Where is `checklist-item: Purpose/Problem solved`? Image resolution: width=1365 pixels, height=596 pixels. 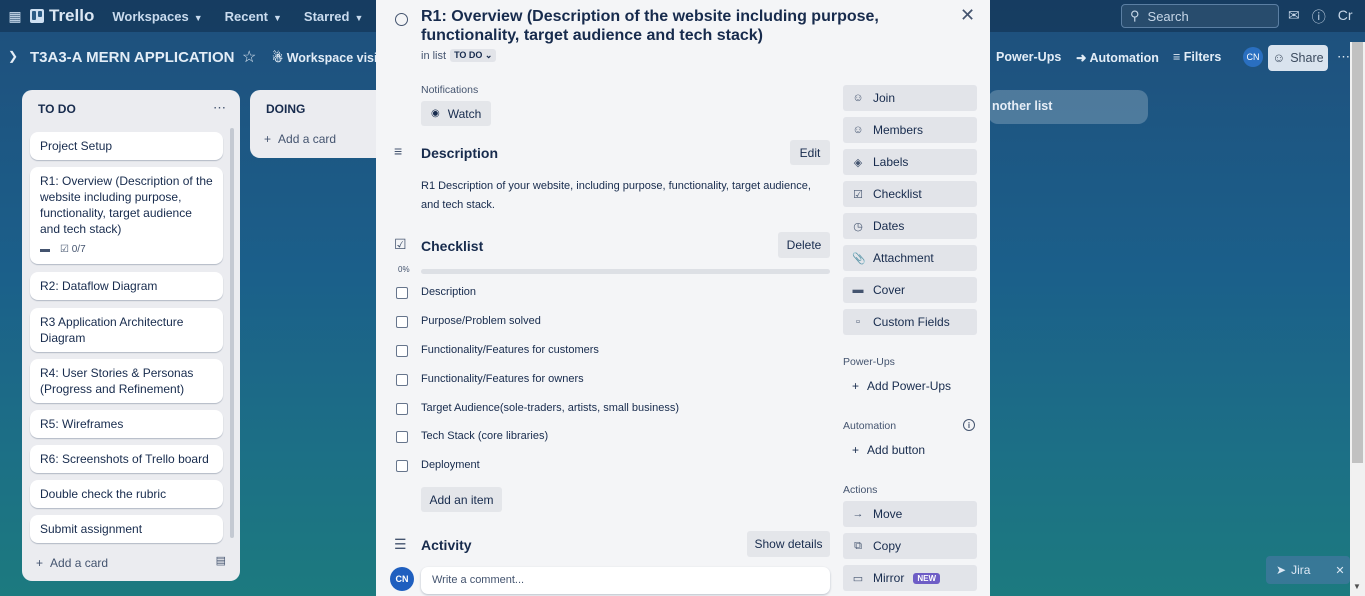 checklist-item: Purpose/Problem solved is located at coordinates (468, 321).